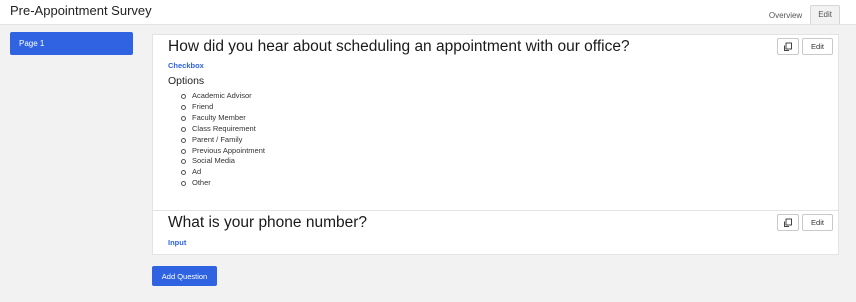  I want to click on view-tabs: Overview Edit, so click(801, 14).